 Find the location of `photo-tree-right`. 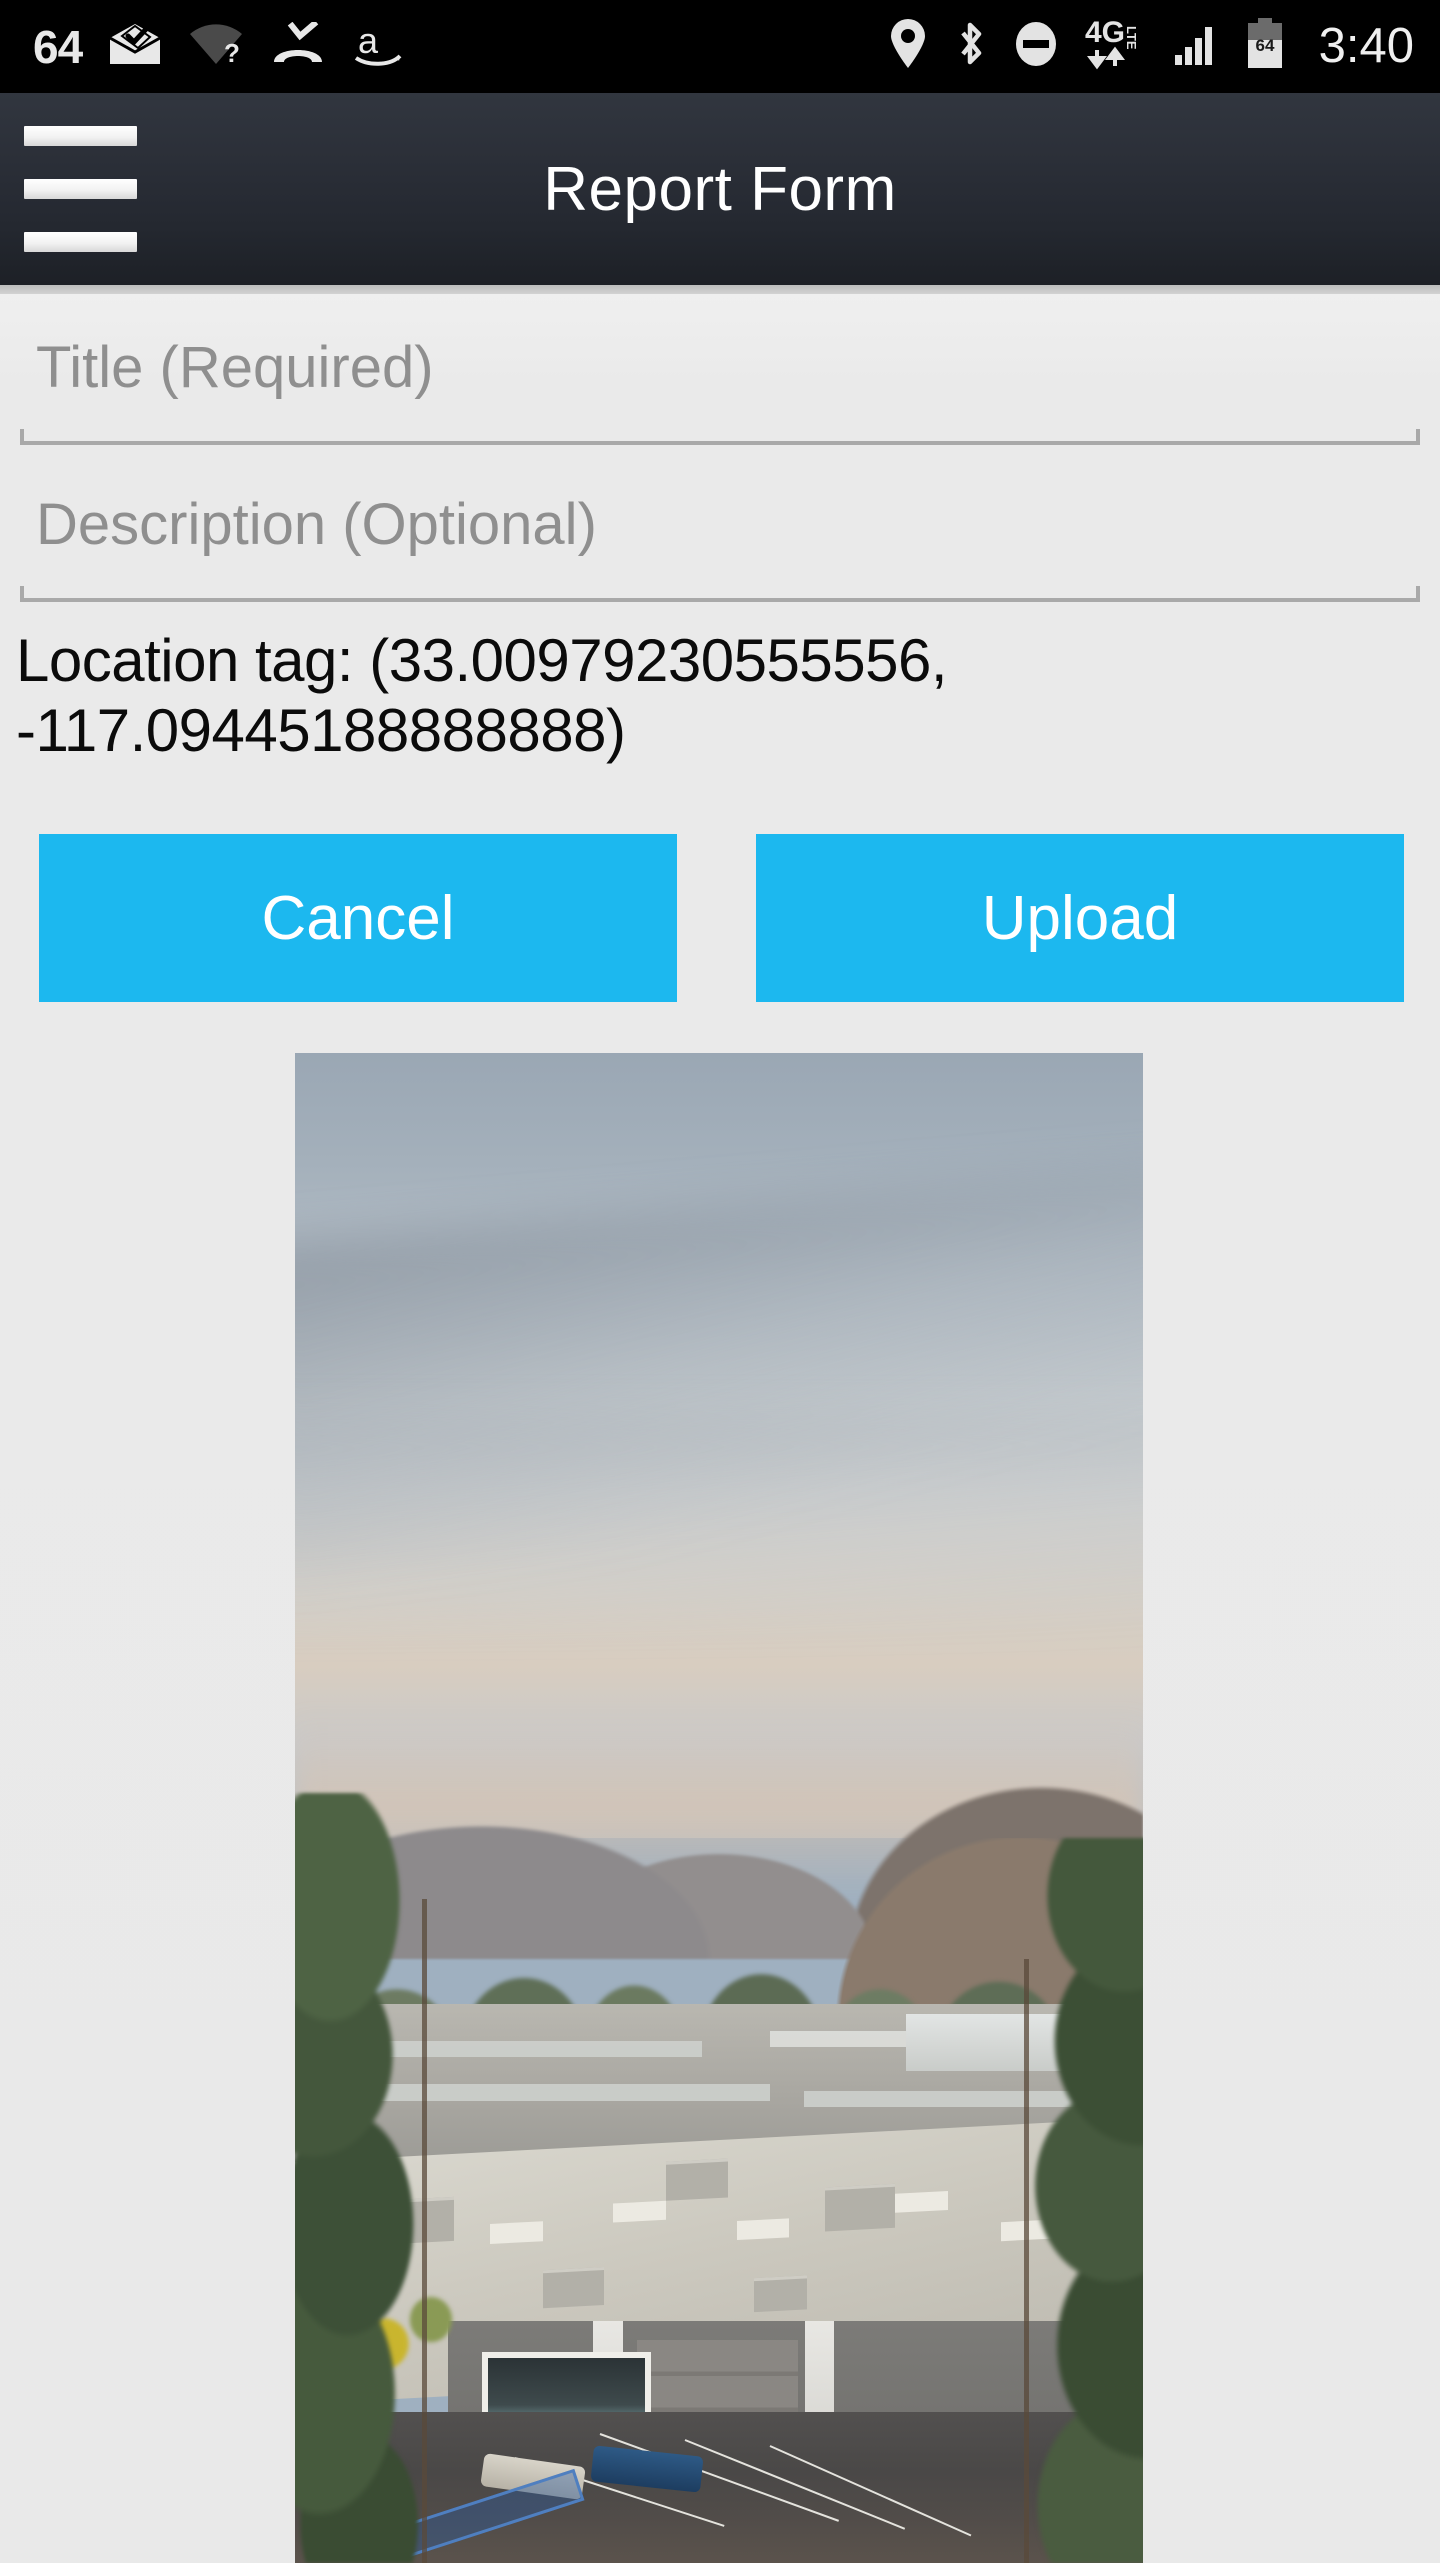

photo-tree-right is located at coordinates (1032, 2200).